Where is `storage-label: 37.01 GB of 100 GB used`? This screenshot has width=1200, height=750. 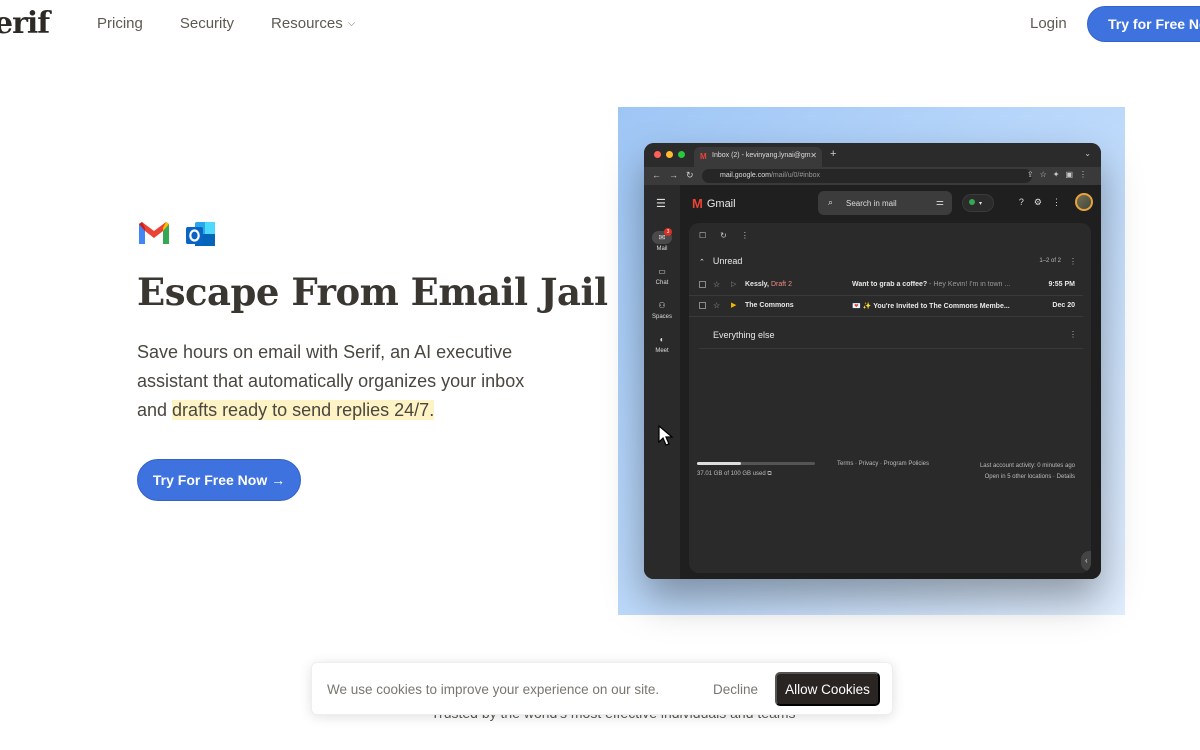 storage-label: 37.01 GB of 100 GB used is located at coordinates (731, 474).